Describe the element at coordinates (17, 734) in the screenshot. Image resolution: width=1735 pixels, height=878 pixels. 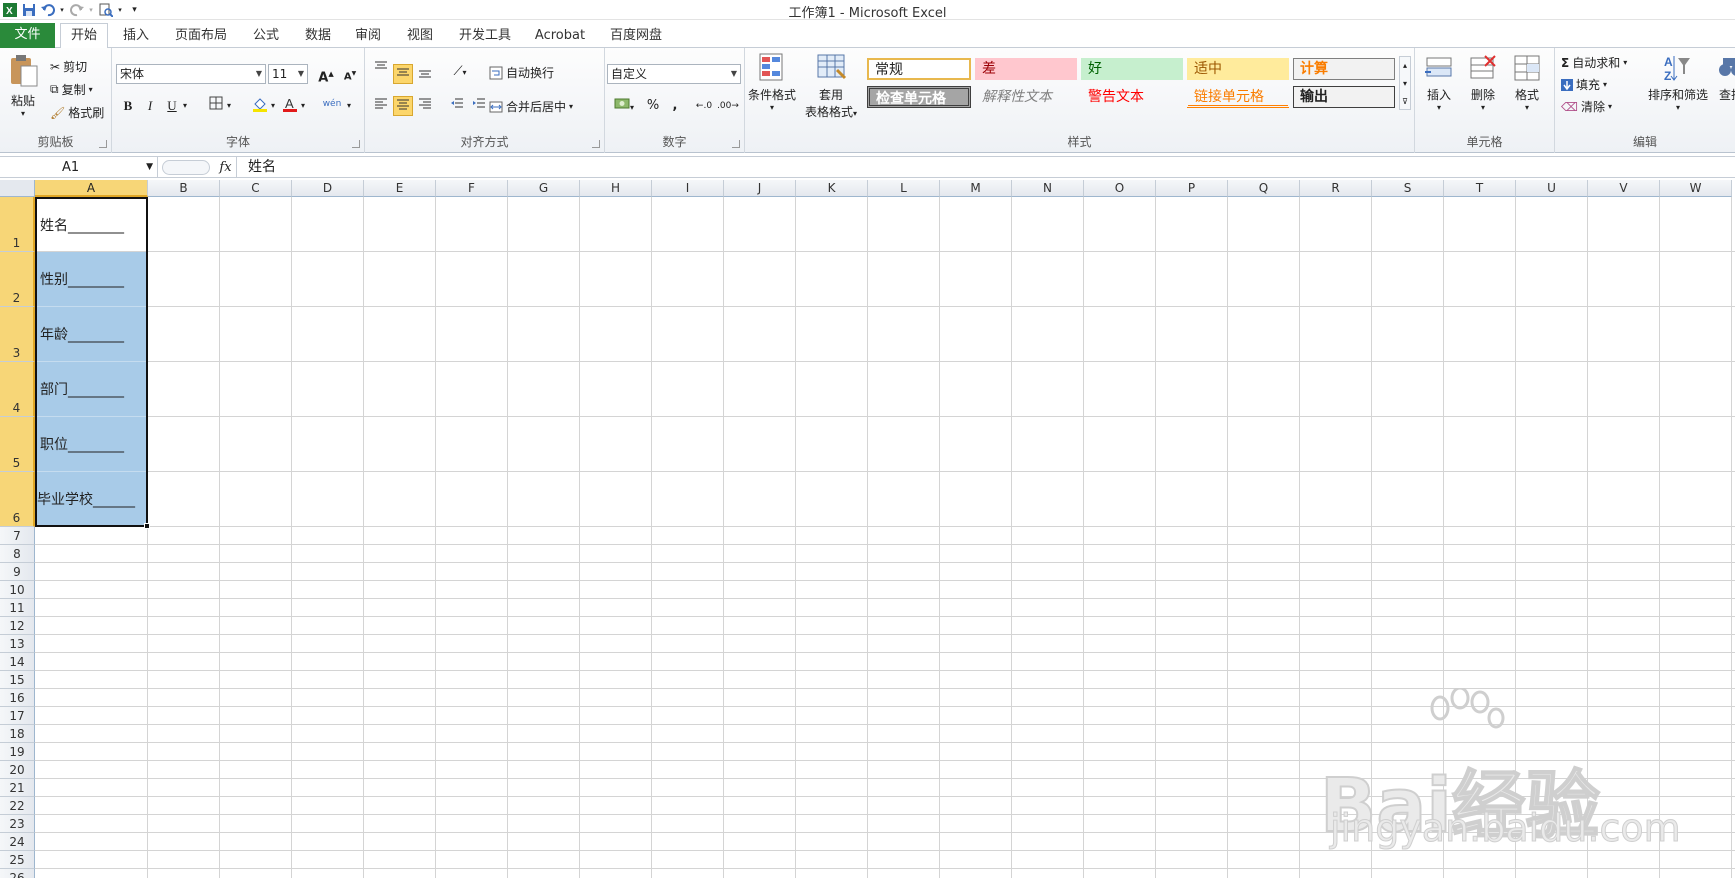
I see `row-header-18: 18` at that location.